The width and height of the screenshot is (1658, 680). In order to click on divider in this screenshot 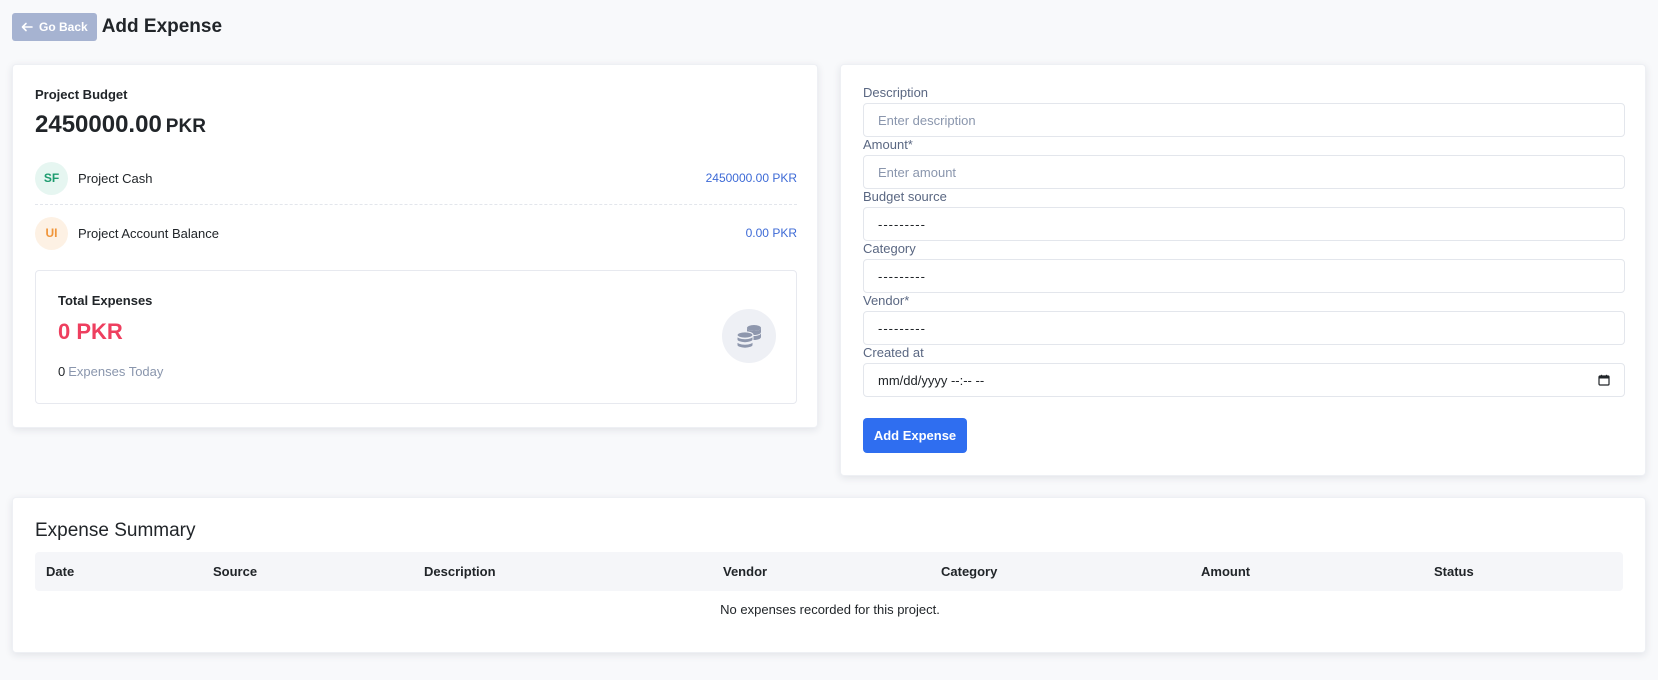, I will do `click(416, 204)`.